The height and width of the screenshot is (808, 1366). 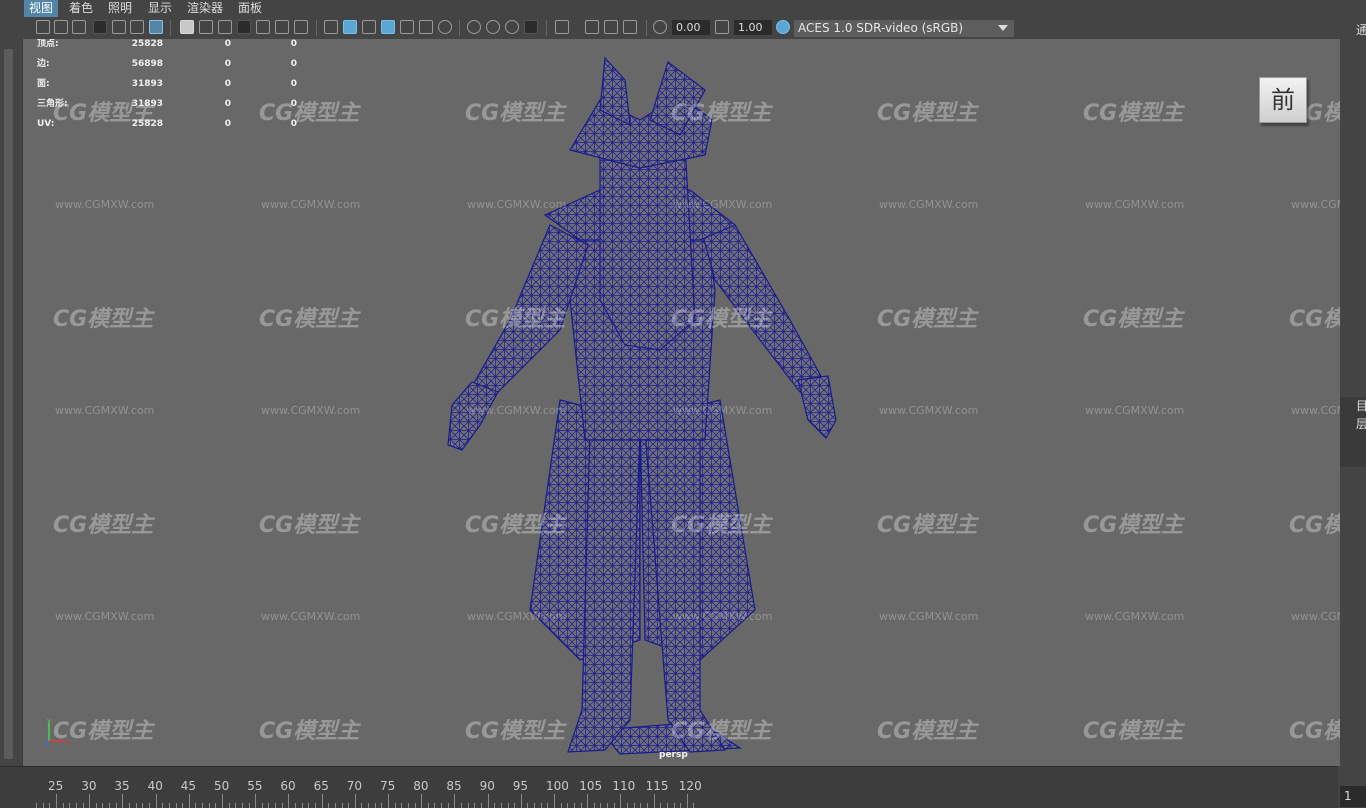 What do you see at coordinates (79, 27) in the screenshot?
I see `bookmark-icon` at bounding box center [79, 27].